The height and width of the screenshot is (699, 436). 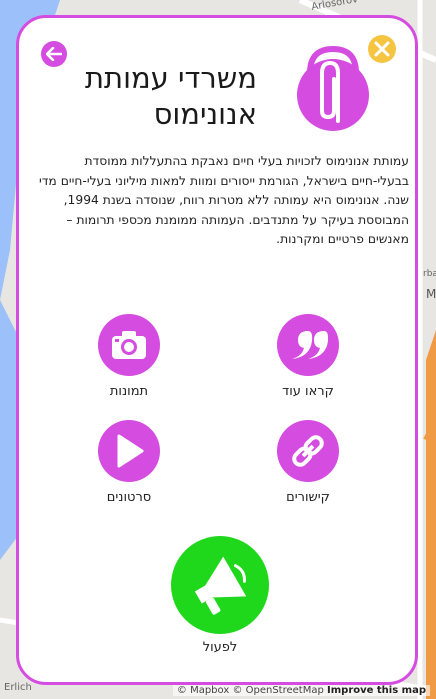 I want to click on play-icon, so click(x=130, y=451).